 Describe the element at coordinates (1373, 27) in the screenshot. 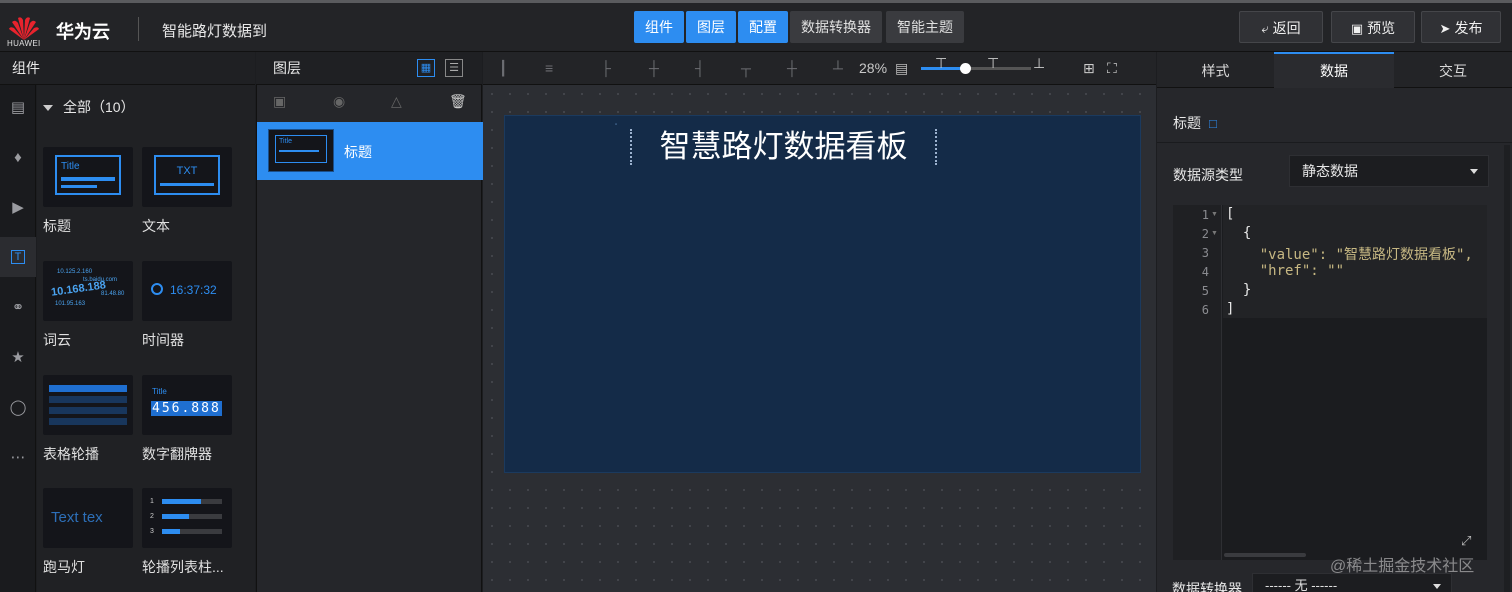

I see `preview-button: ▣ 预览` at that location.